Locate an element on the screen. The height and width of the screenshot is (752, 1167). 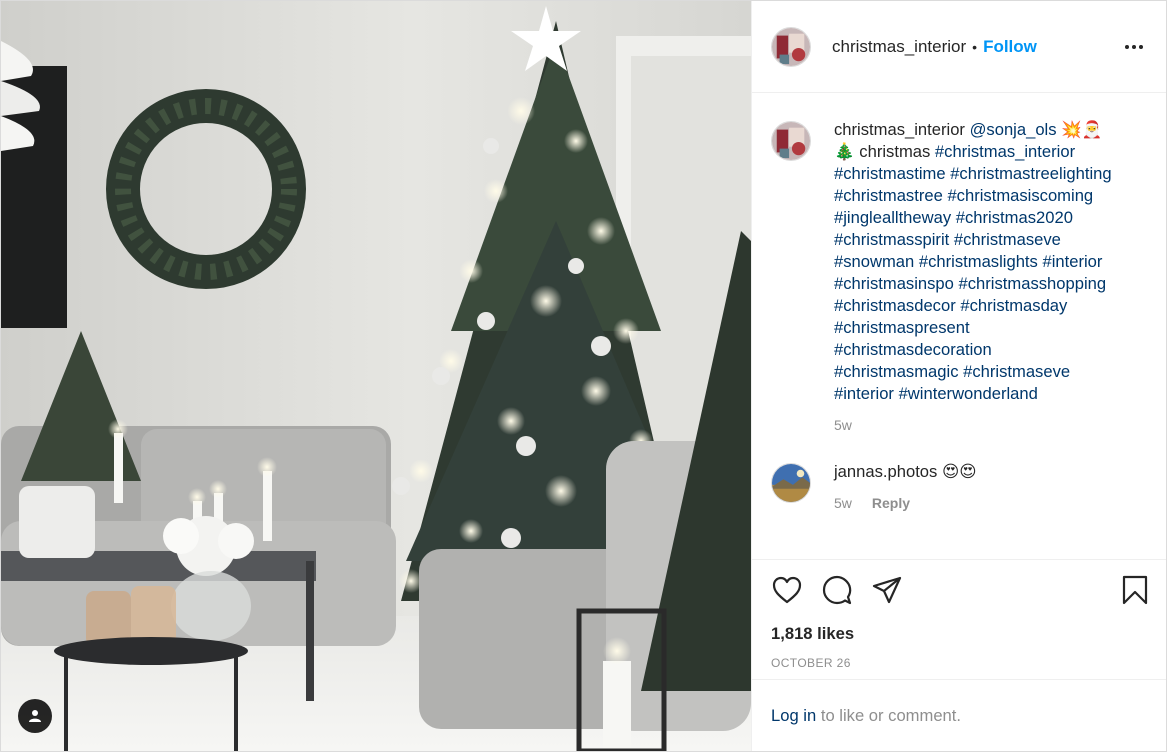
action-icons is located at coordinates (961, 590).